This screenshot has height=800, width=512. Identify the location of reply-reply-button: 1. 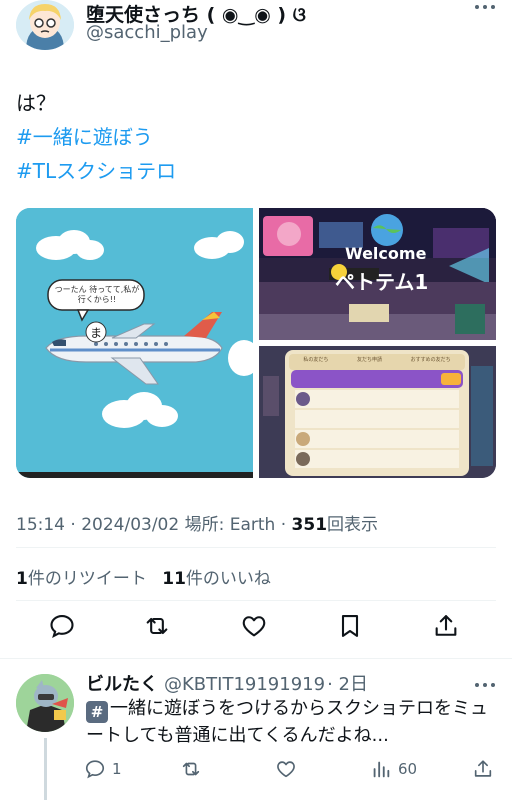
(103, 769).